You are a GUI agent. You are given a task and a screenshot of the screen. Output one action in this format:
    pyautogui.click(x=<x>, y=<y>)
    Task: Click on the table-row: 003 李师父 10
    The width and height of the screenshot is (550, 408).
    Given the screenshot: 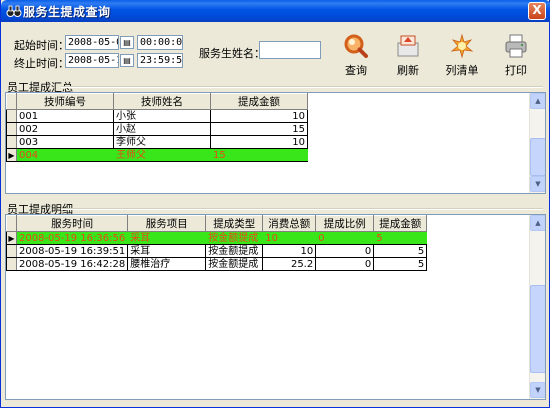 What is the action you would take?
    pyautogui.click(x=157, y=142)
    